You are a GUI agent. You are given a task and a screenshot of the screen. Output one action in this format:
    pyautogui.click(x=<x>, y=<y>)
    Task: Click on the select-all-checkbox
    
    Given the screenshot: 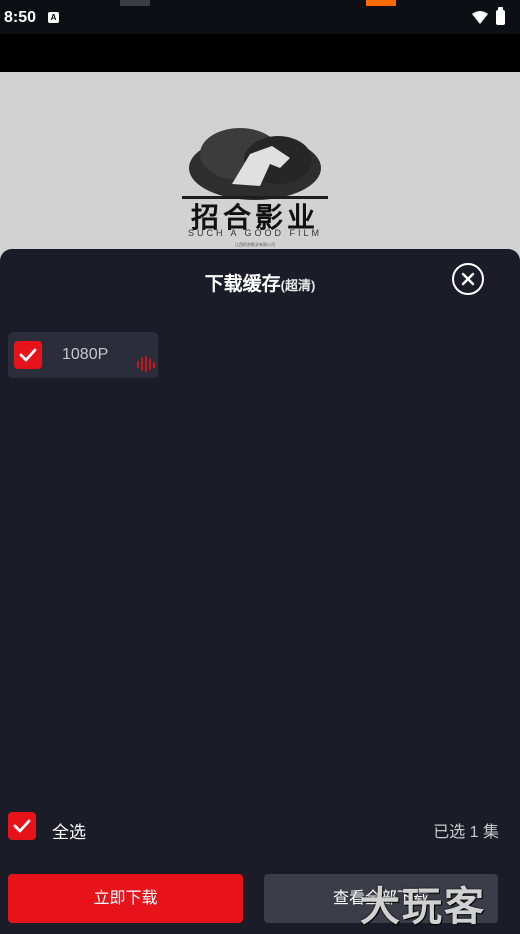 What is the action you would take?
    pyautogui.click(x=22, y=826)
    